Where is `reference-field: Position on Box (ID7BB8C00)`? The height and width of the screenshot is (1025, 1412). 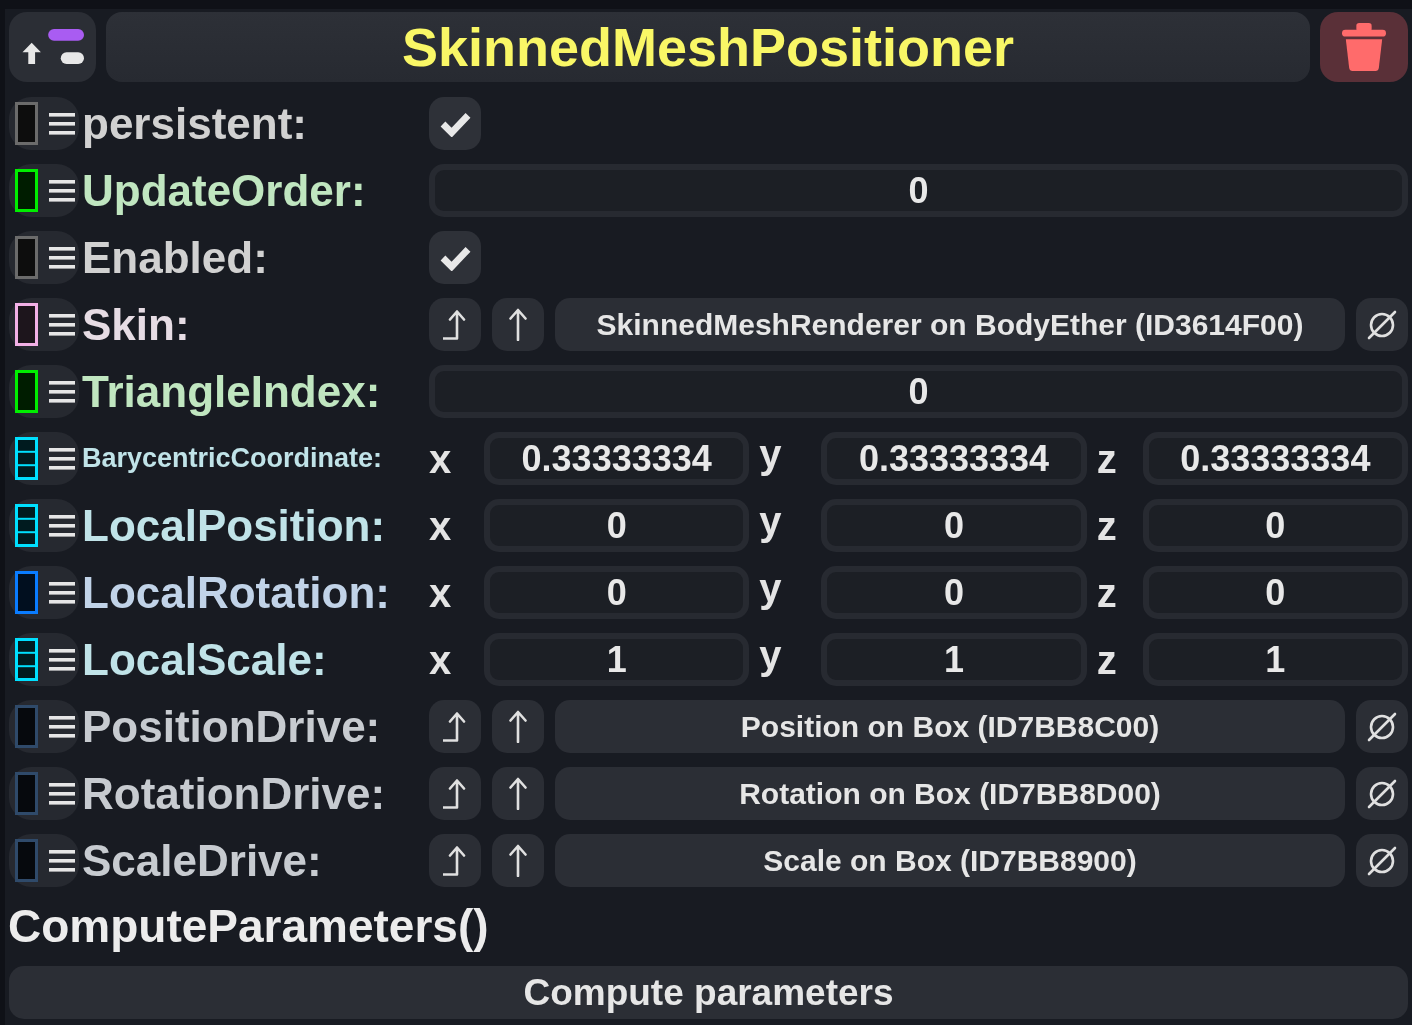 reference-field: Position on Box (ID7BB8C00) is located at coordinates (950, 726).